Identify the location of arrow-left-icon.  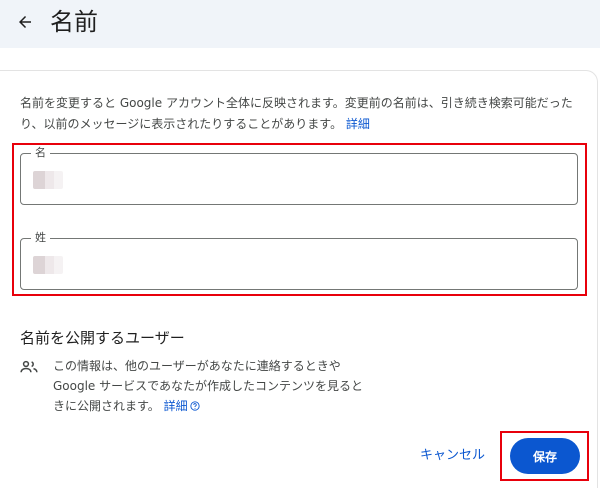
(25, 22).